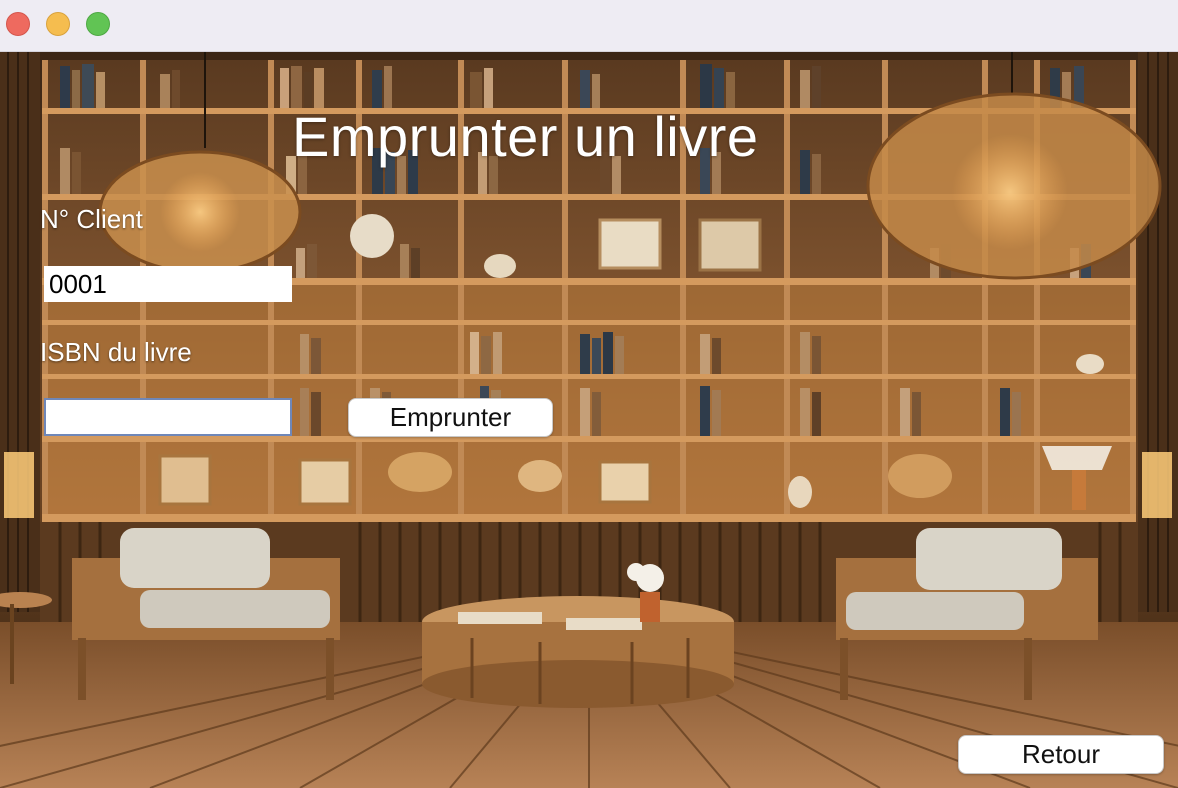  What do you see at coordinates (116, 352) in the screenshot?
I see `isbn-label: ISBN du livre` at bounding box center [116, 352].